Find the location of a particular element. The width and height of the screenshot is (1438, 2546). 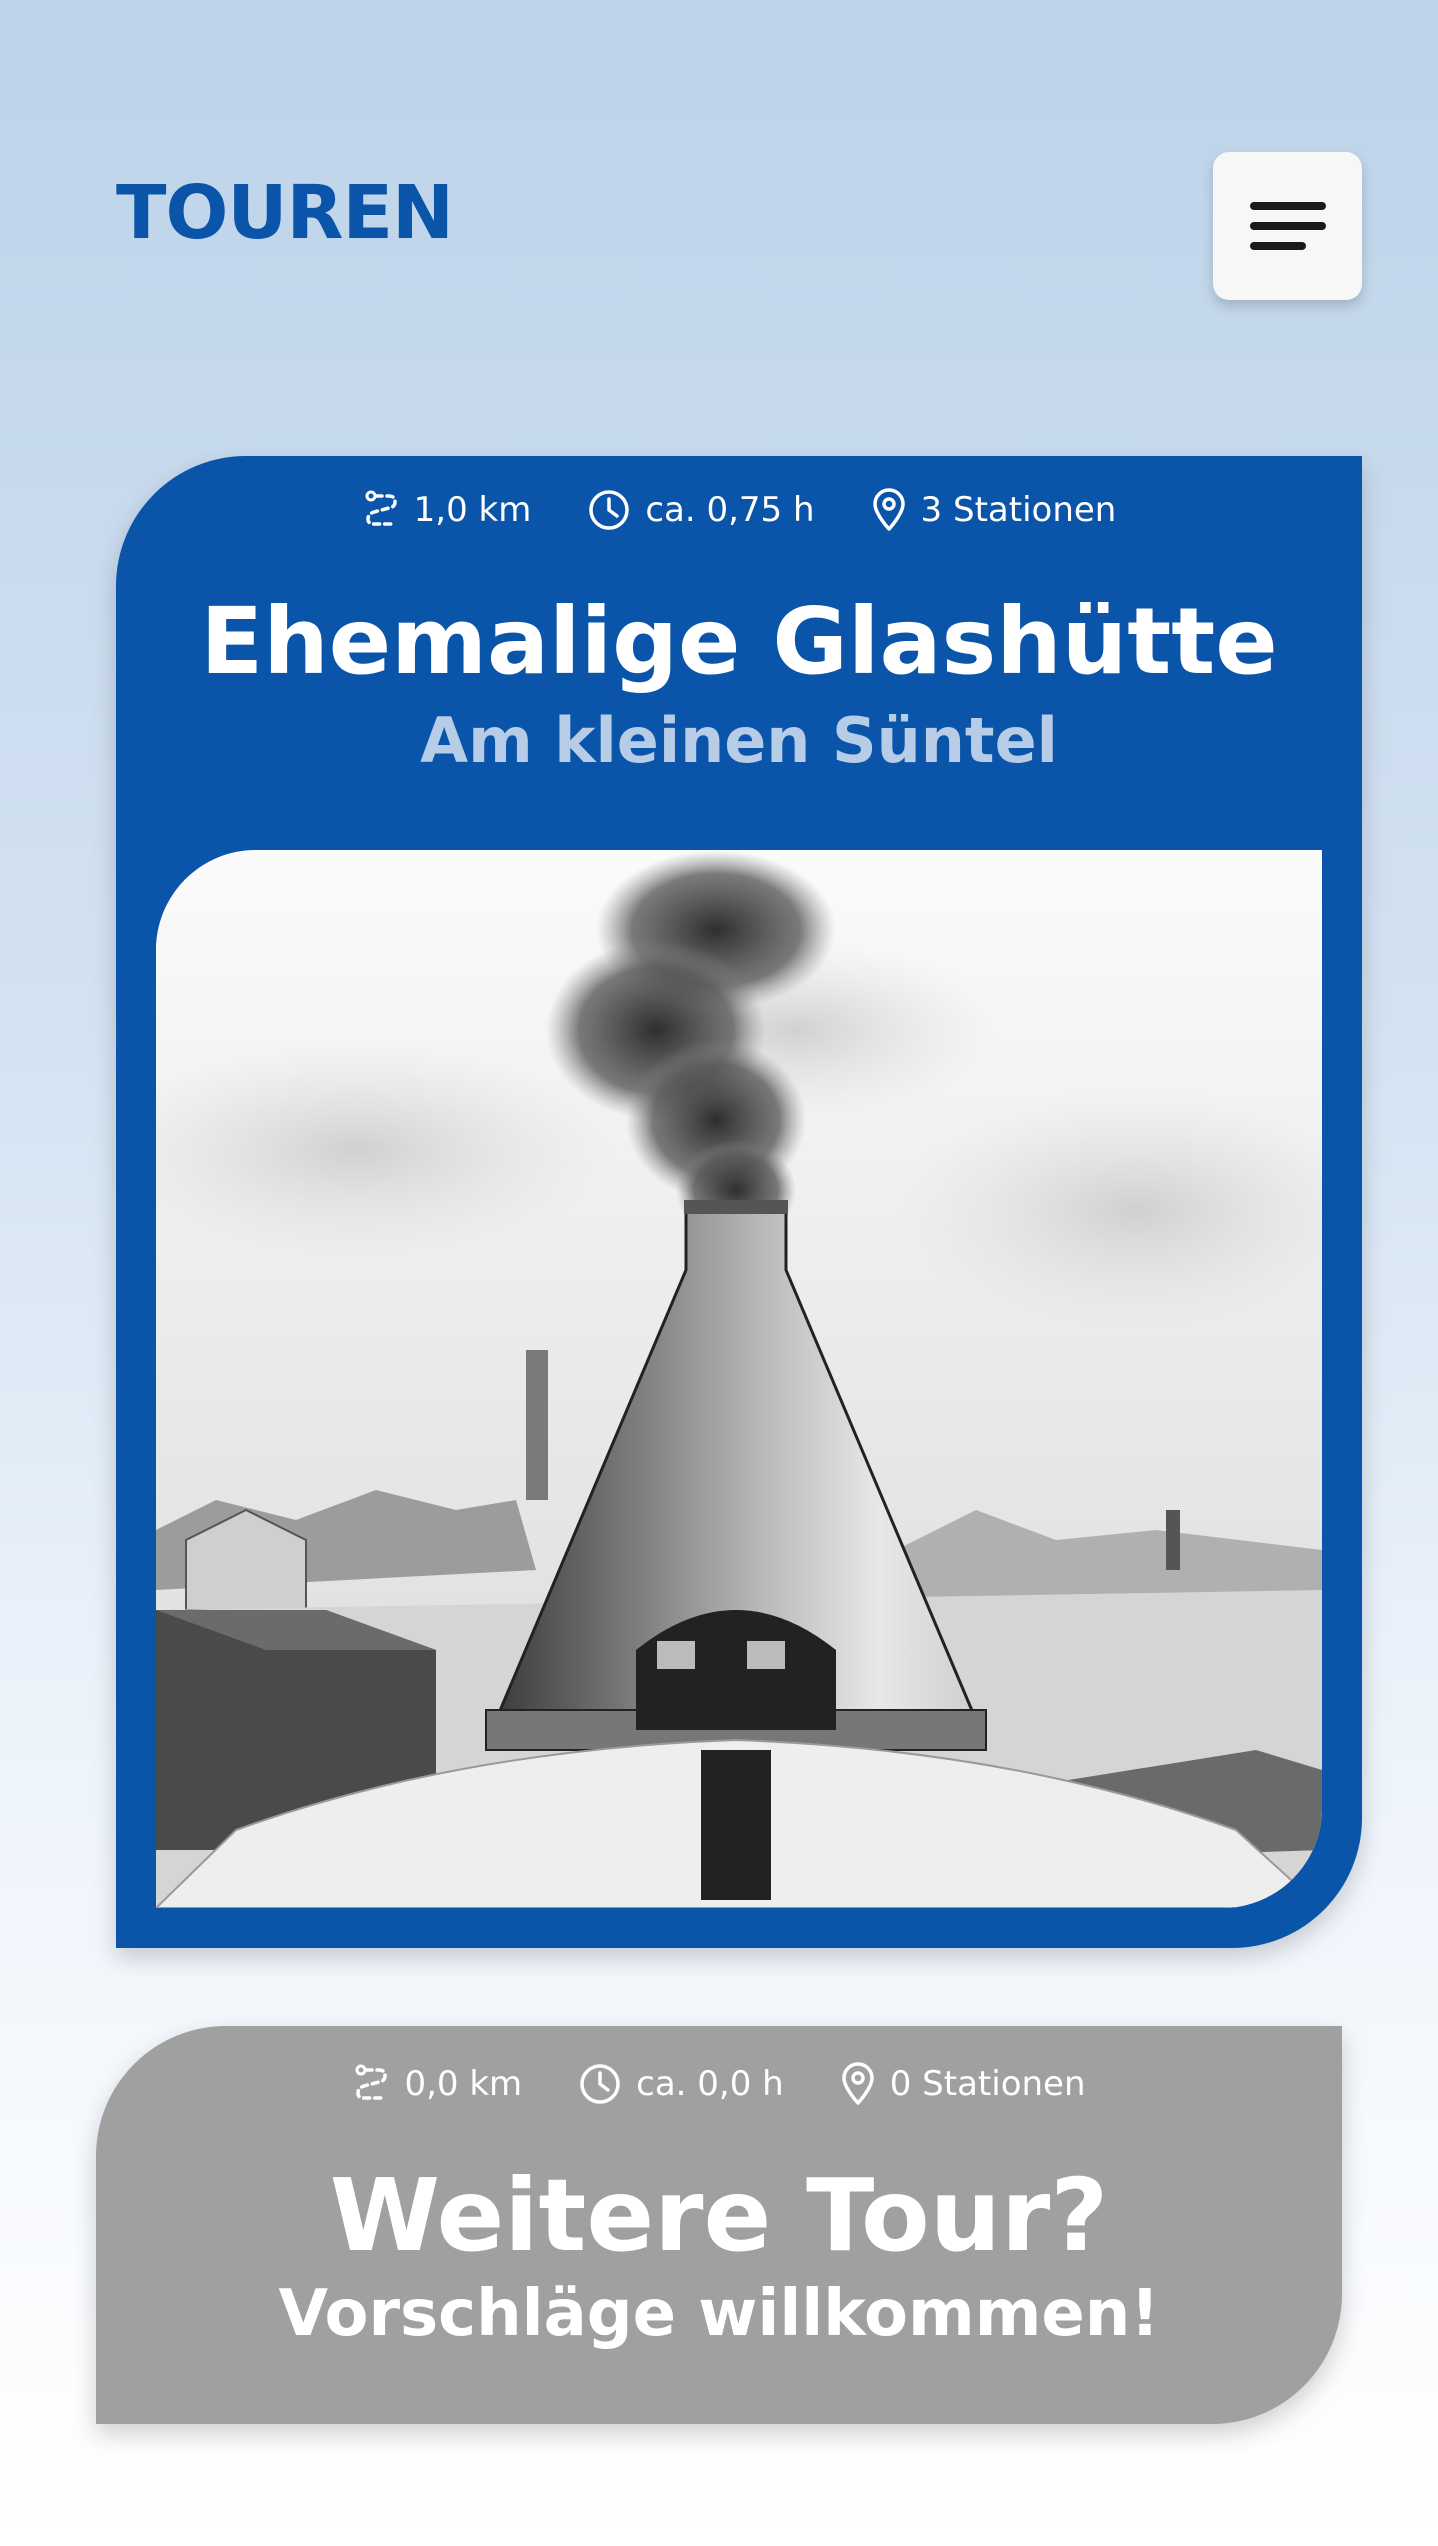

tour-distance: 1,0 km is located at coordinates (447, 510).